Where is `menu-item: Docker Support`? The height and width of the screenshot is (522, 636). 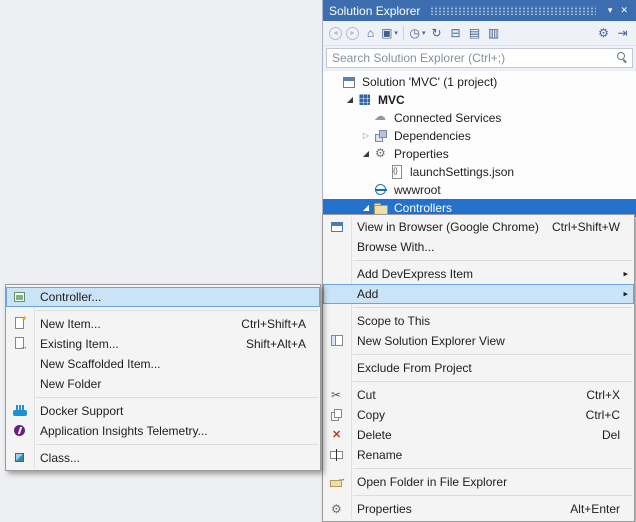 menu-item: Docker Support is located at coordinates (163, 411).